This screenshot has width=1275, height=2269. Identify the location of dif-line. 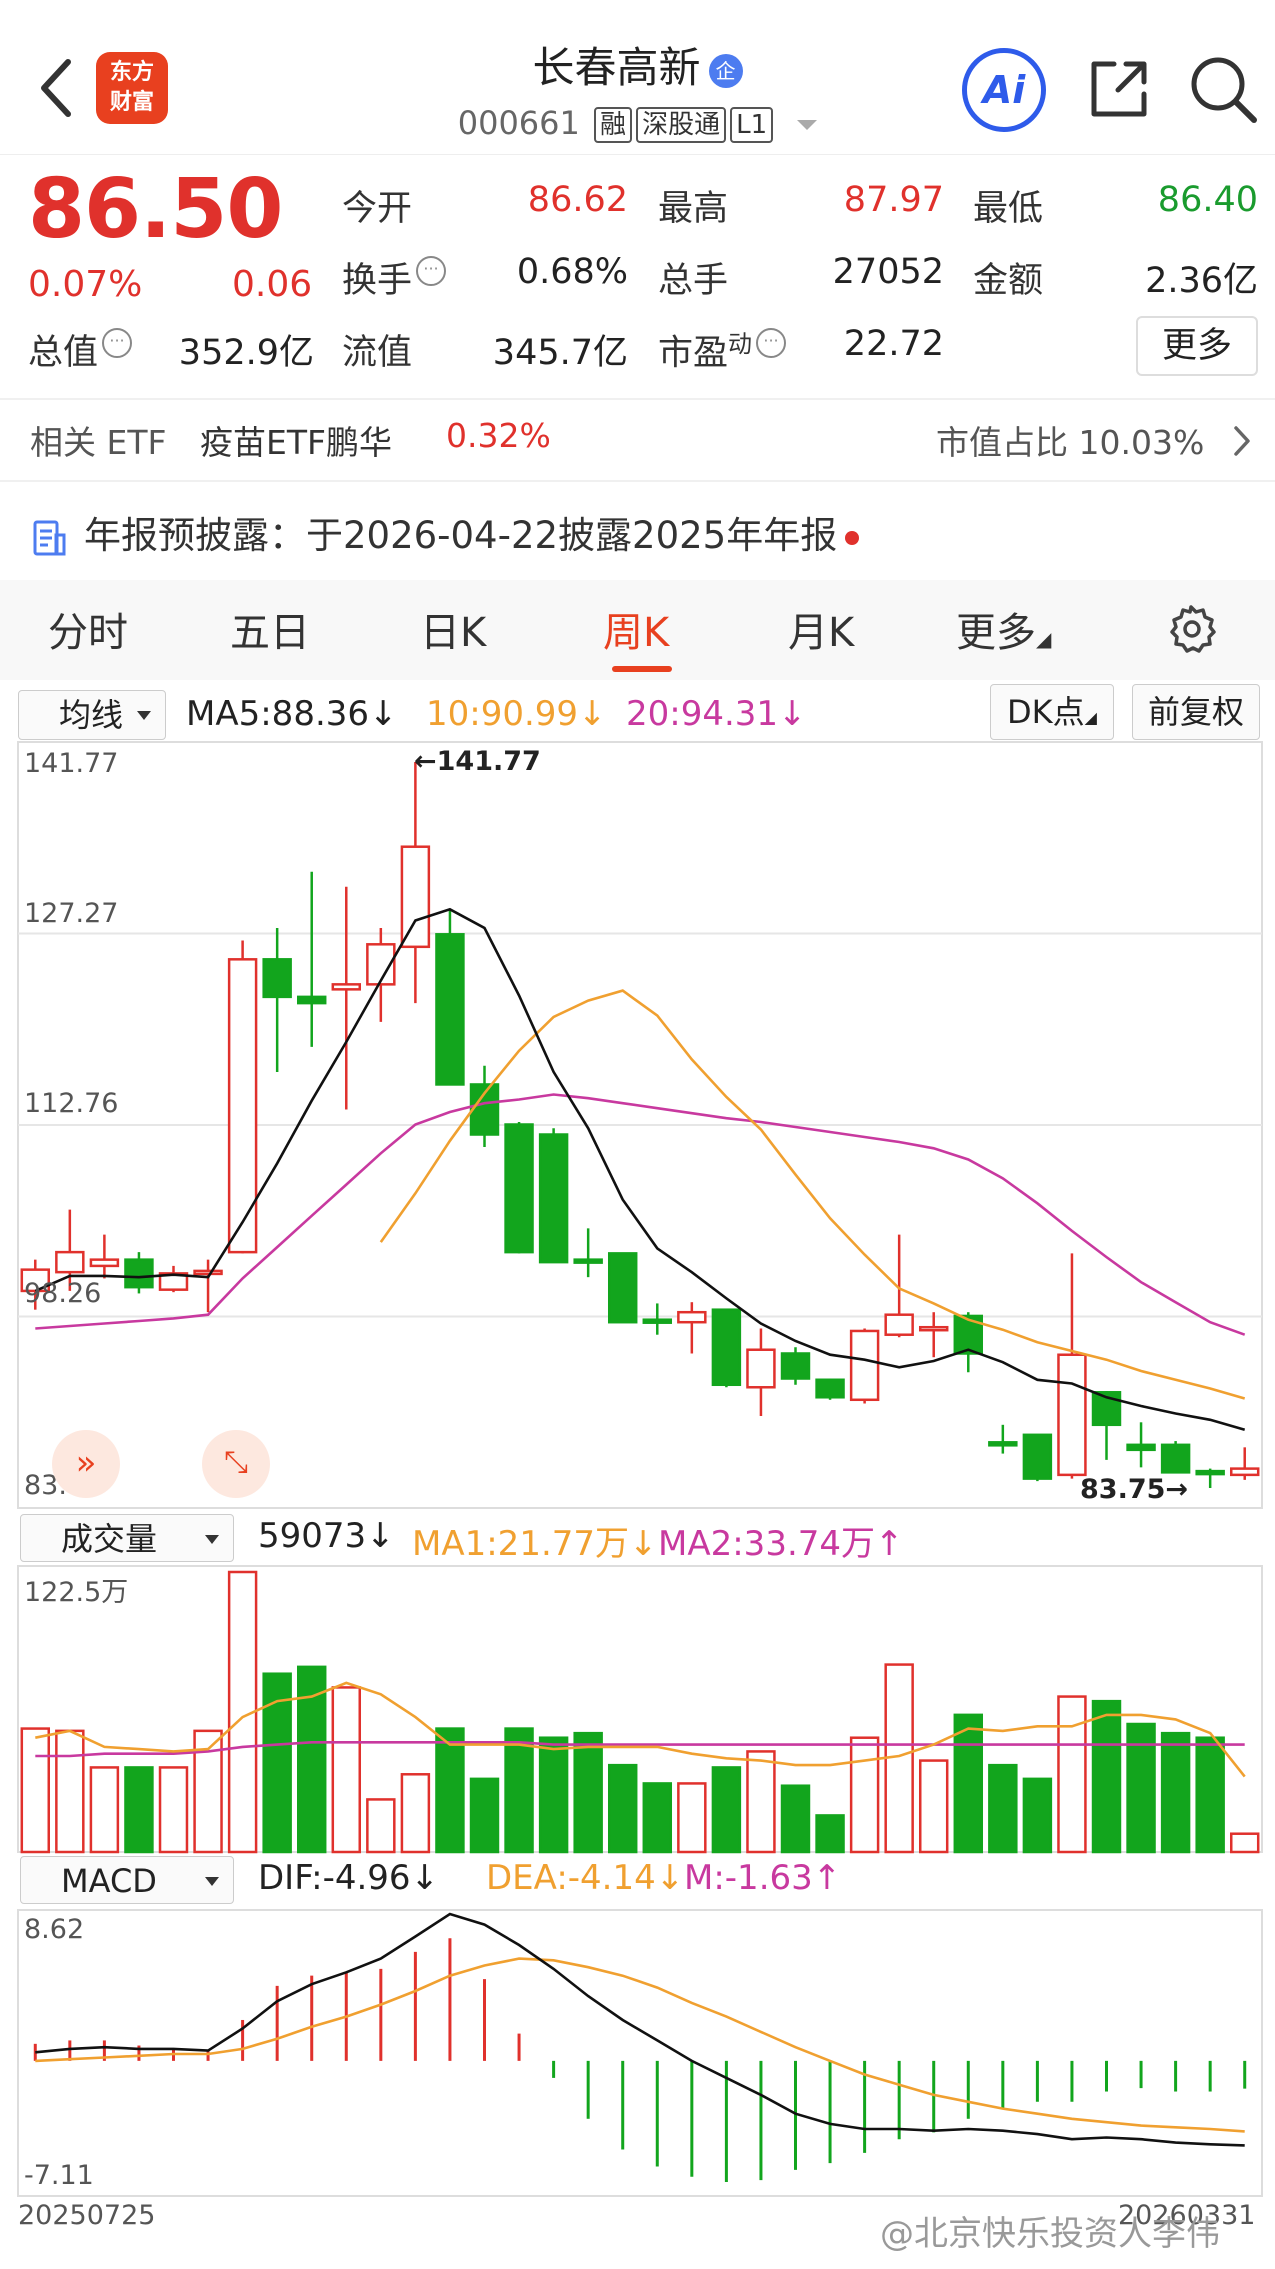
(640, 2029).